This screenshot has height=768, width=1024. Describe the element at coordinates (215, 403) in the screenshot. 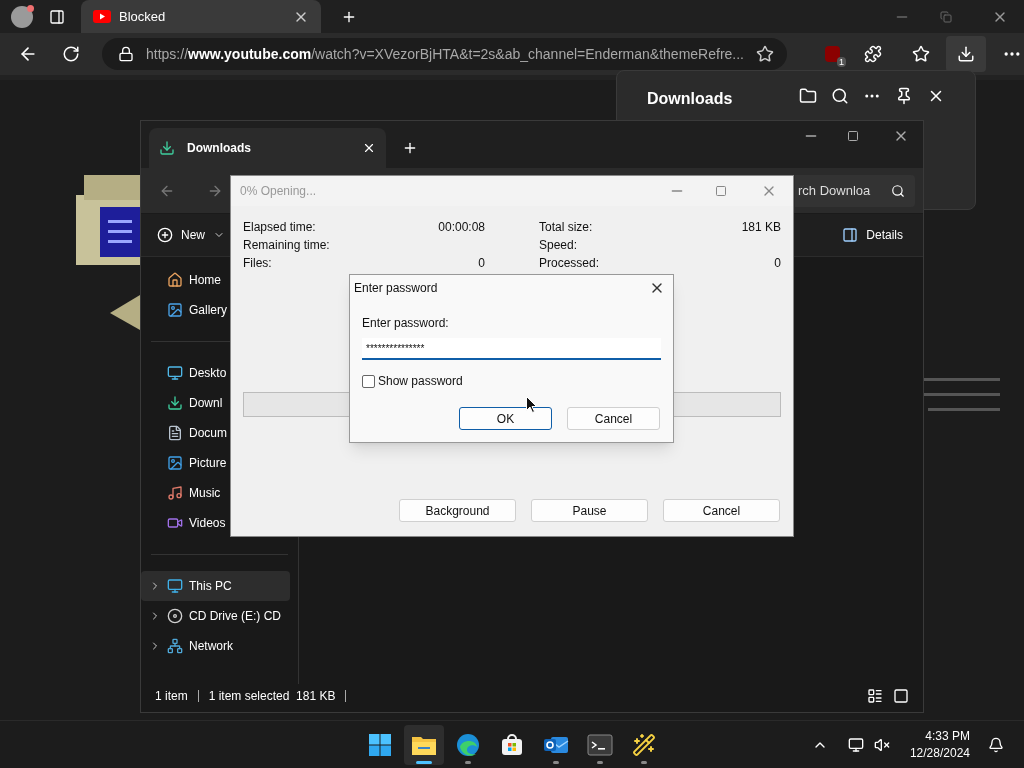

I see `nav-item: Downl` at that location.